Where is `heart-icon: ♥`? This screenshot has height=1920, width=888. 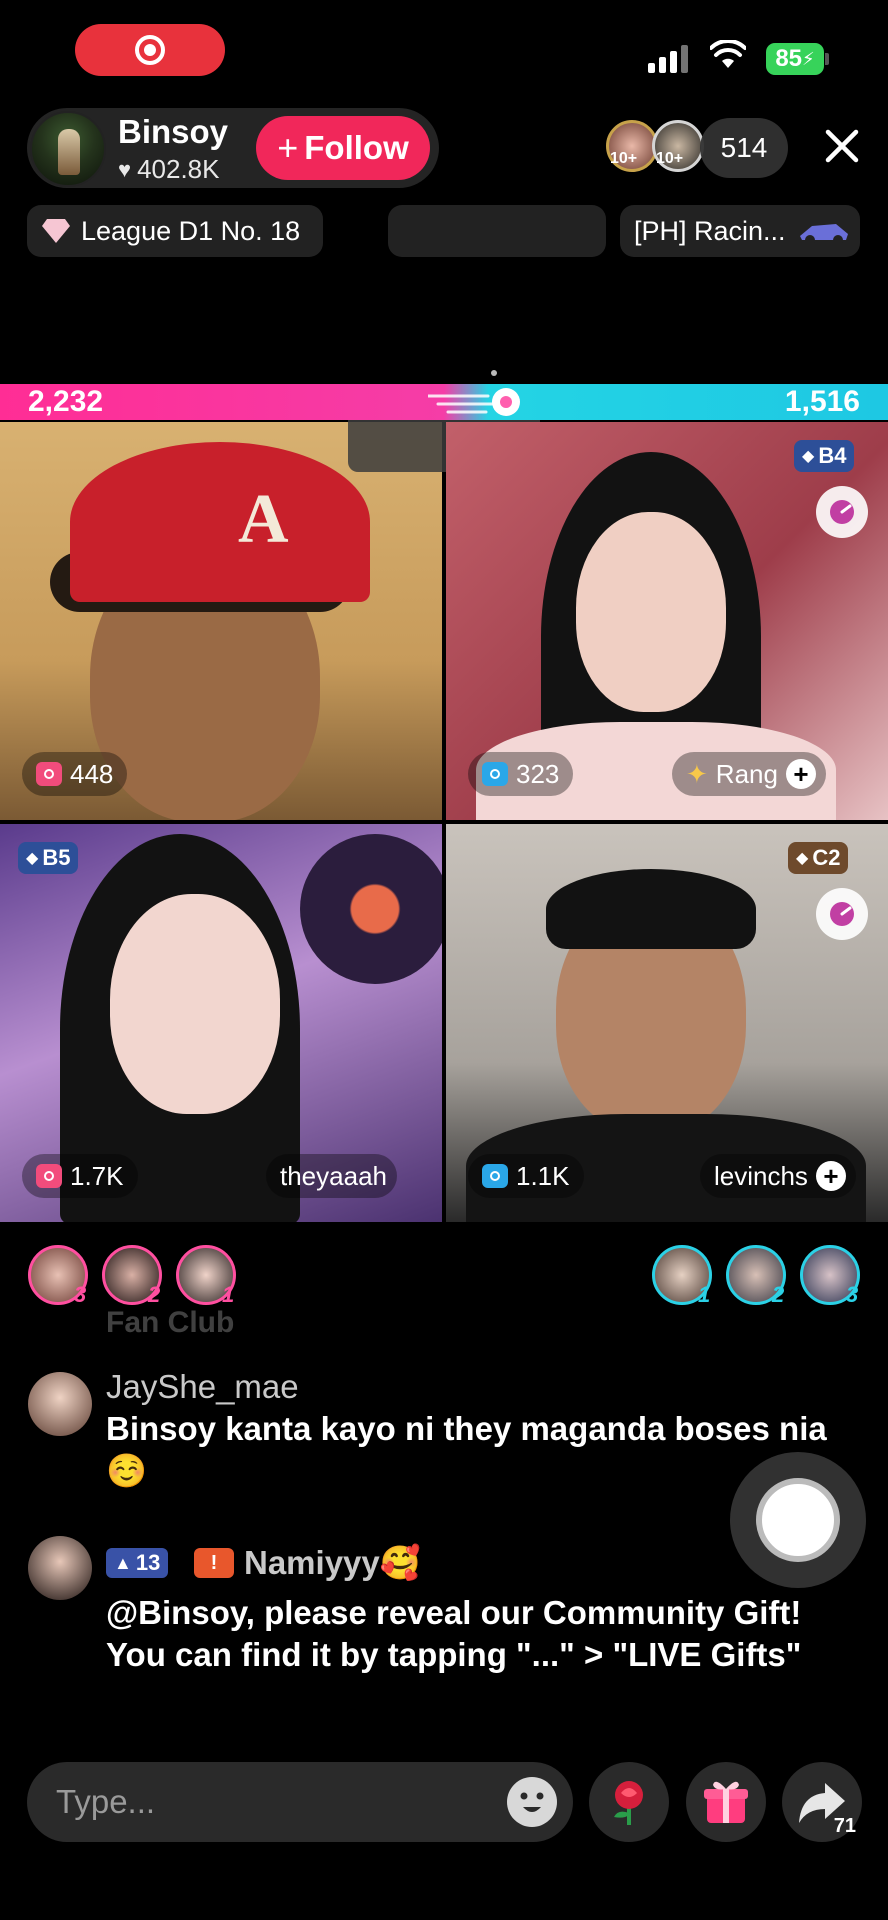
heart-icon: ♥ is located at coordinates (125, 169).